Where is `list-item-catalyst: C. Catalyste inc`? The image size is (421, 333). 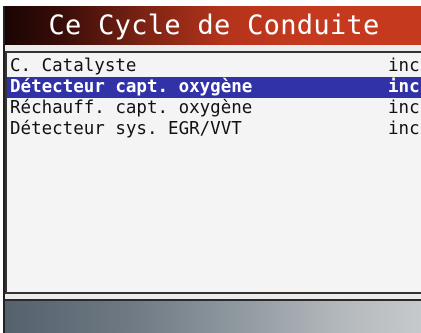 list-item-catalyst: C. Catalyste inc is located at coordinates (214, 66).